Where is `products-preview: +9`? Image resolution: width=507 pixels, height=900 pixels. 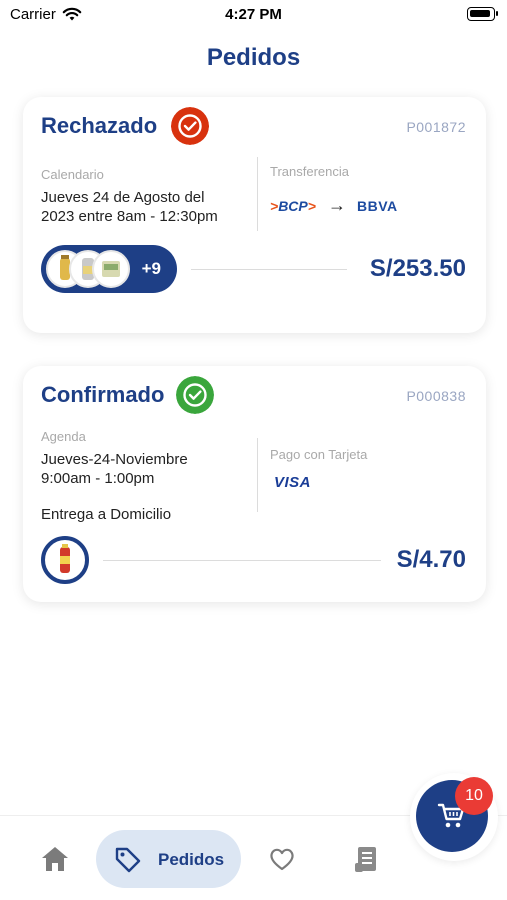 products-preview: +9 is located at coordinates (109, 269).